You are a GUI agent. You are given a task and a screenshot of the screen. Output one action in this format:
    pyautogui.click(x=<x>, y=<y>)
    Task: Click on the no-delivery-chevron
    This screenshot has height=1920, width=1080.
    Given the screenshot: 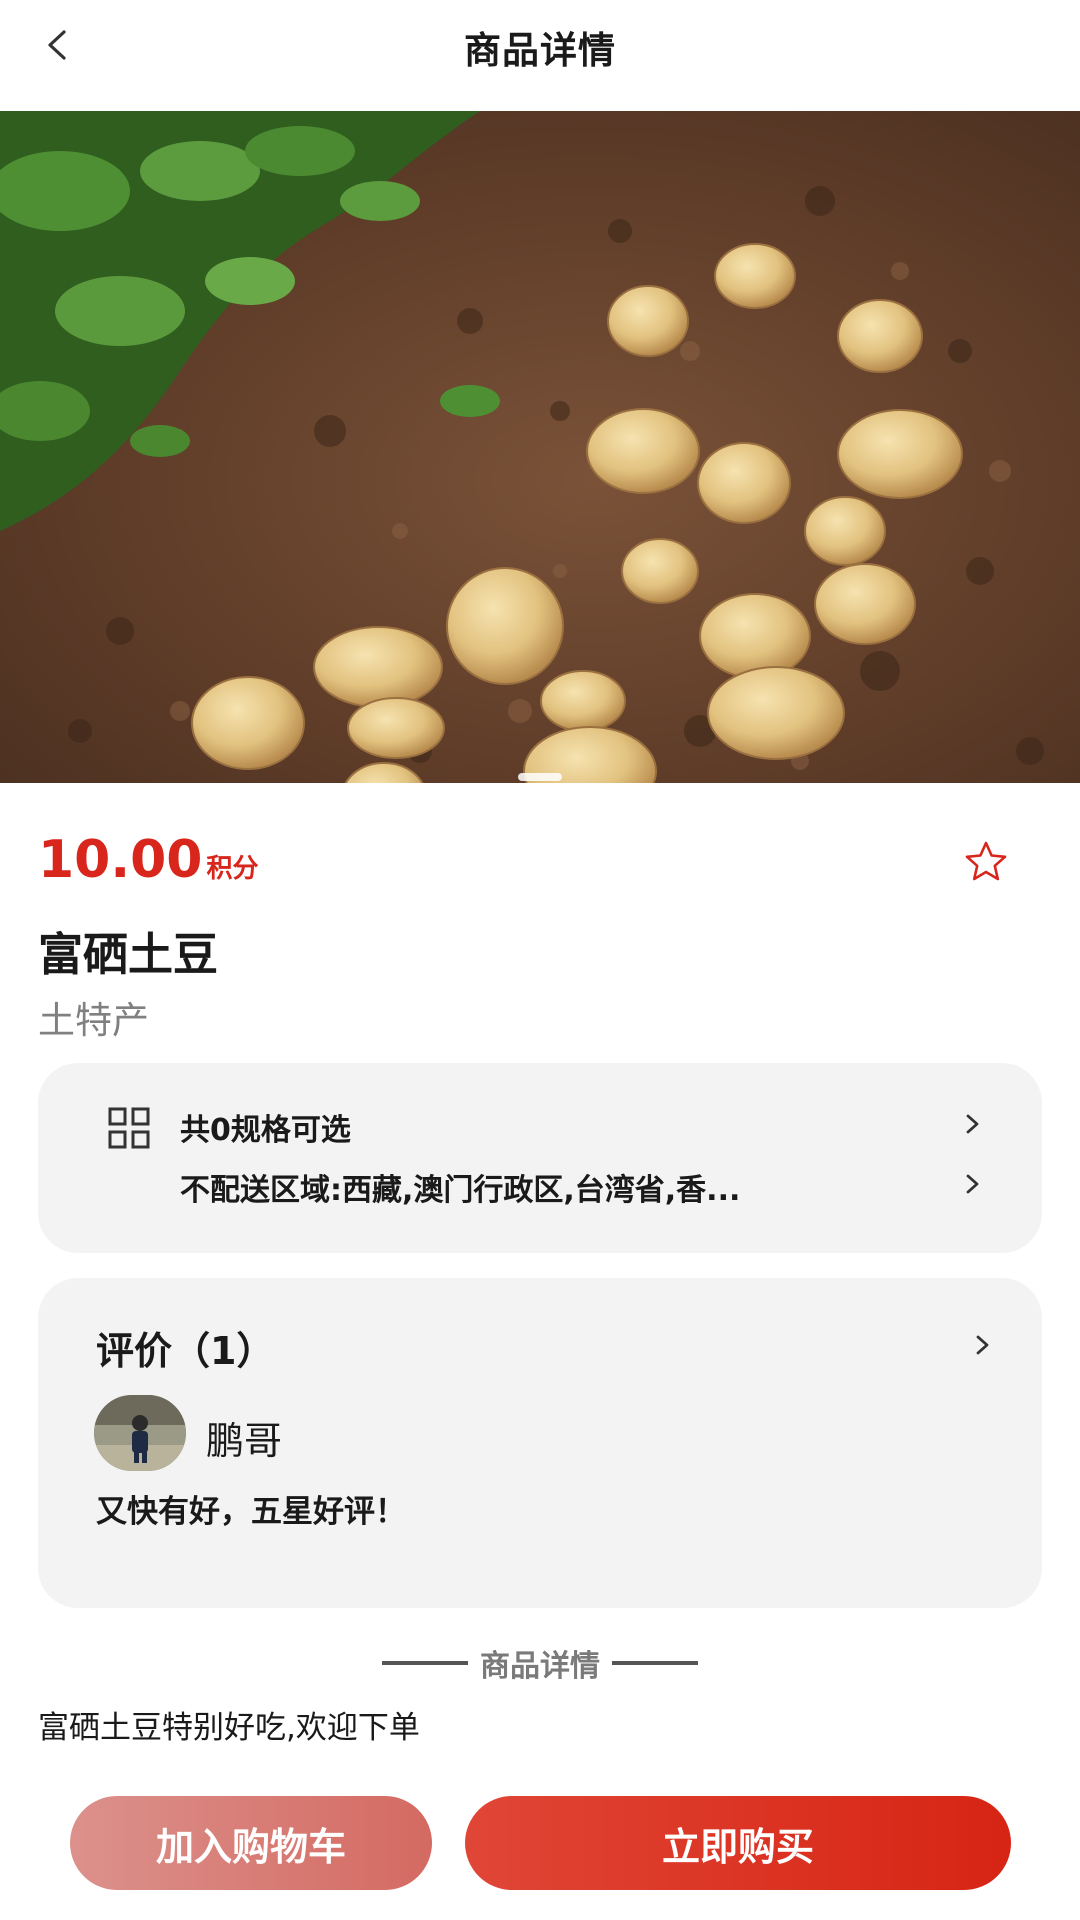 What is the action you would take?
    pyautogui.click(x=973, y=1184)
    